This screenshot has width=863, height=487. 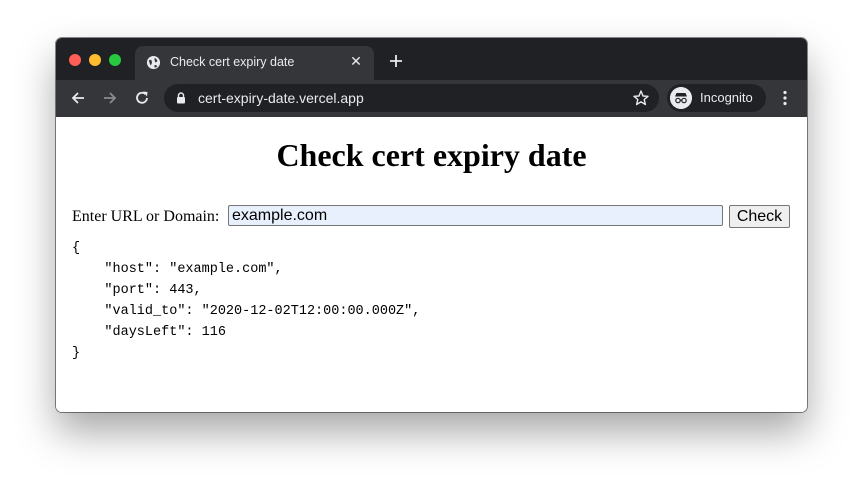 What do you see at coordinates (110, 98) in the screenshot?
I see `forward-arrow-icon` at bounding box center [110, 98].